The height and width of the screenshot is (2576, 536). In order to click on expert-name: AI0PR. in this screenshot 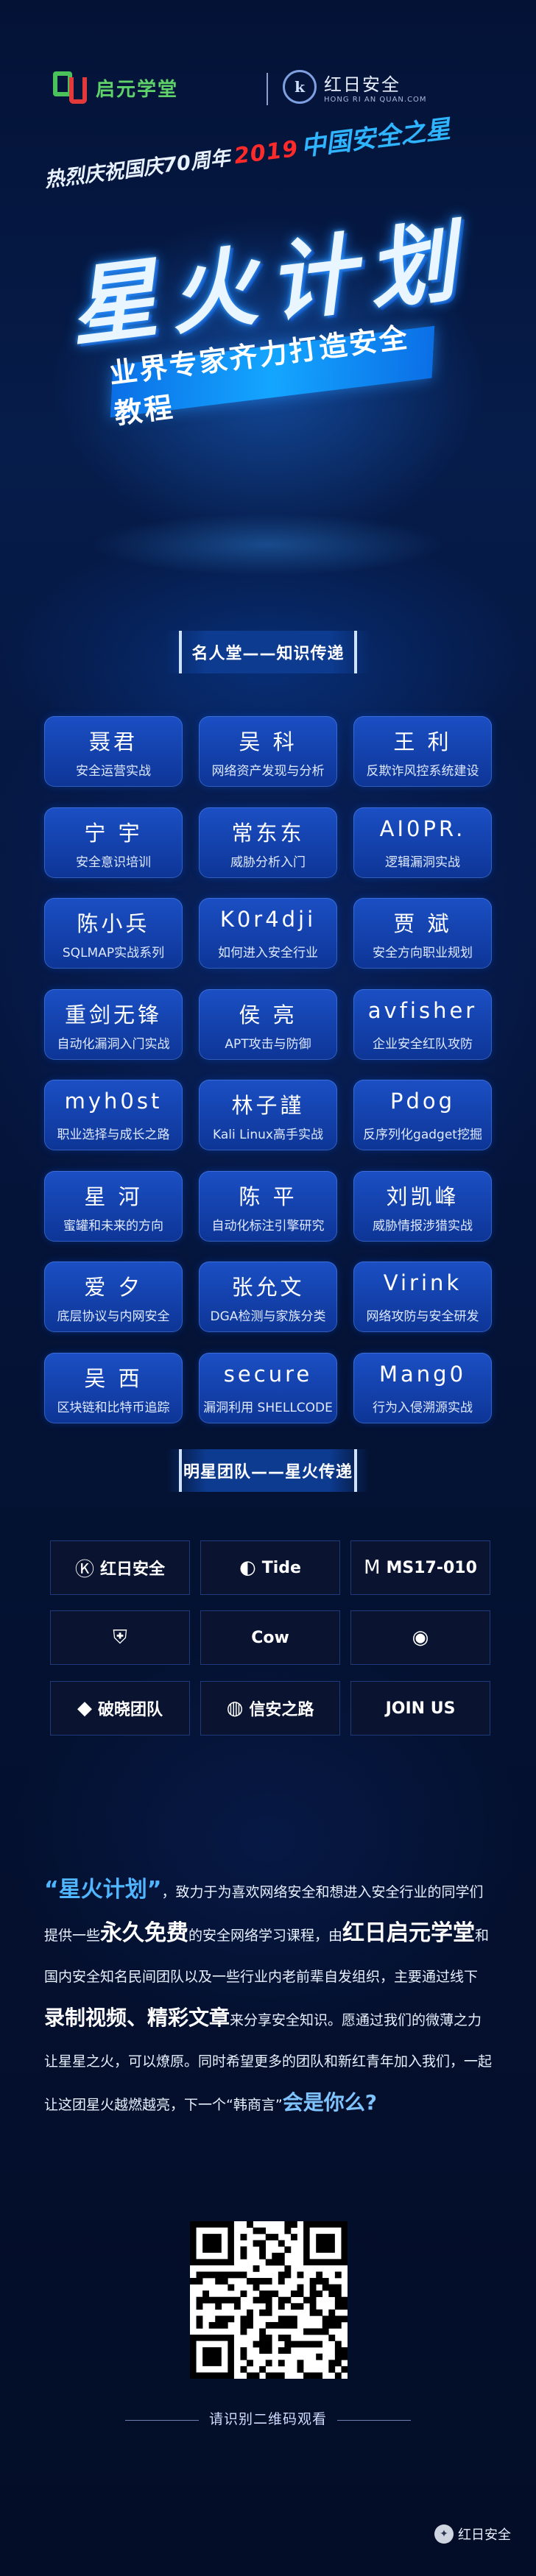, I will do `click(422, 828)`.